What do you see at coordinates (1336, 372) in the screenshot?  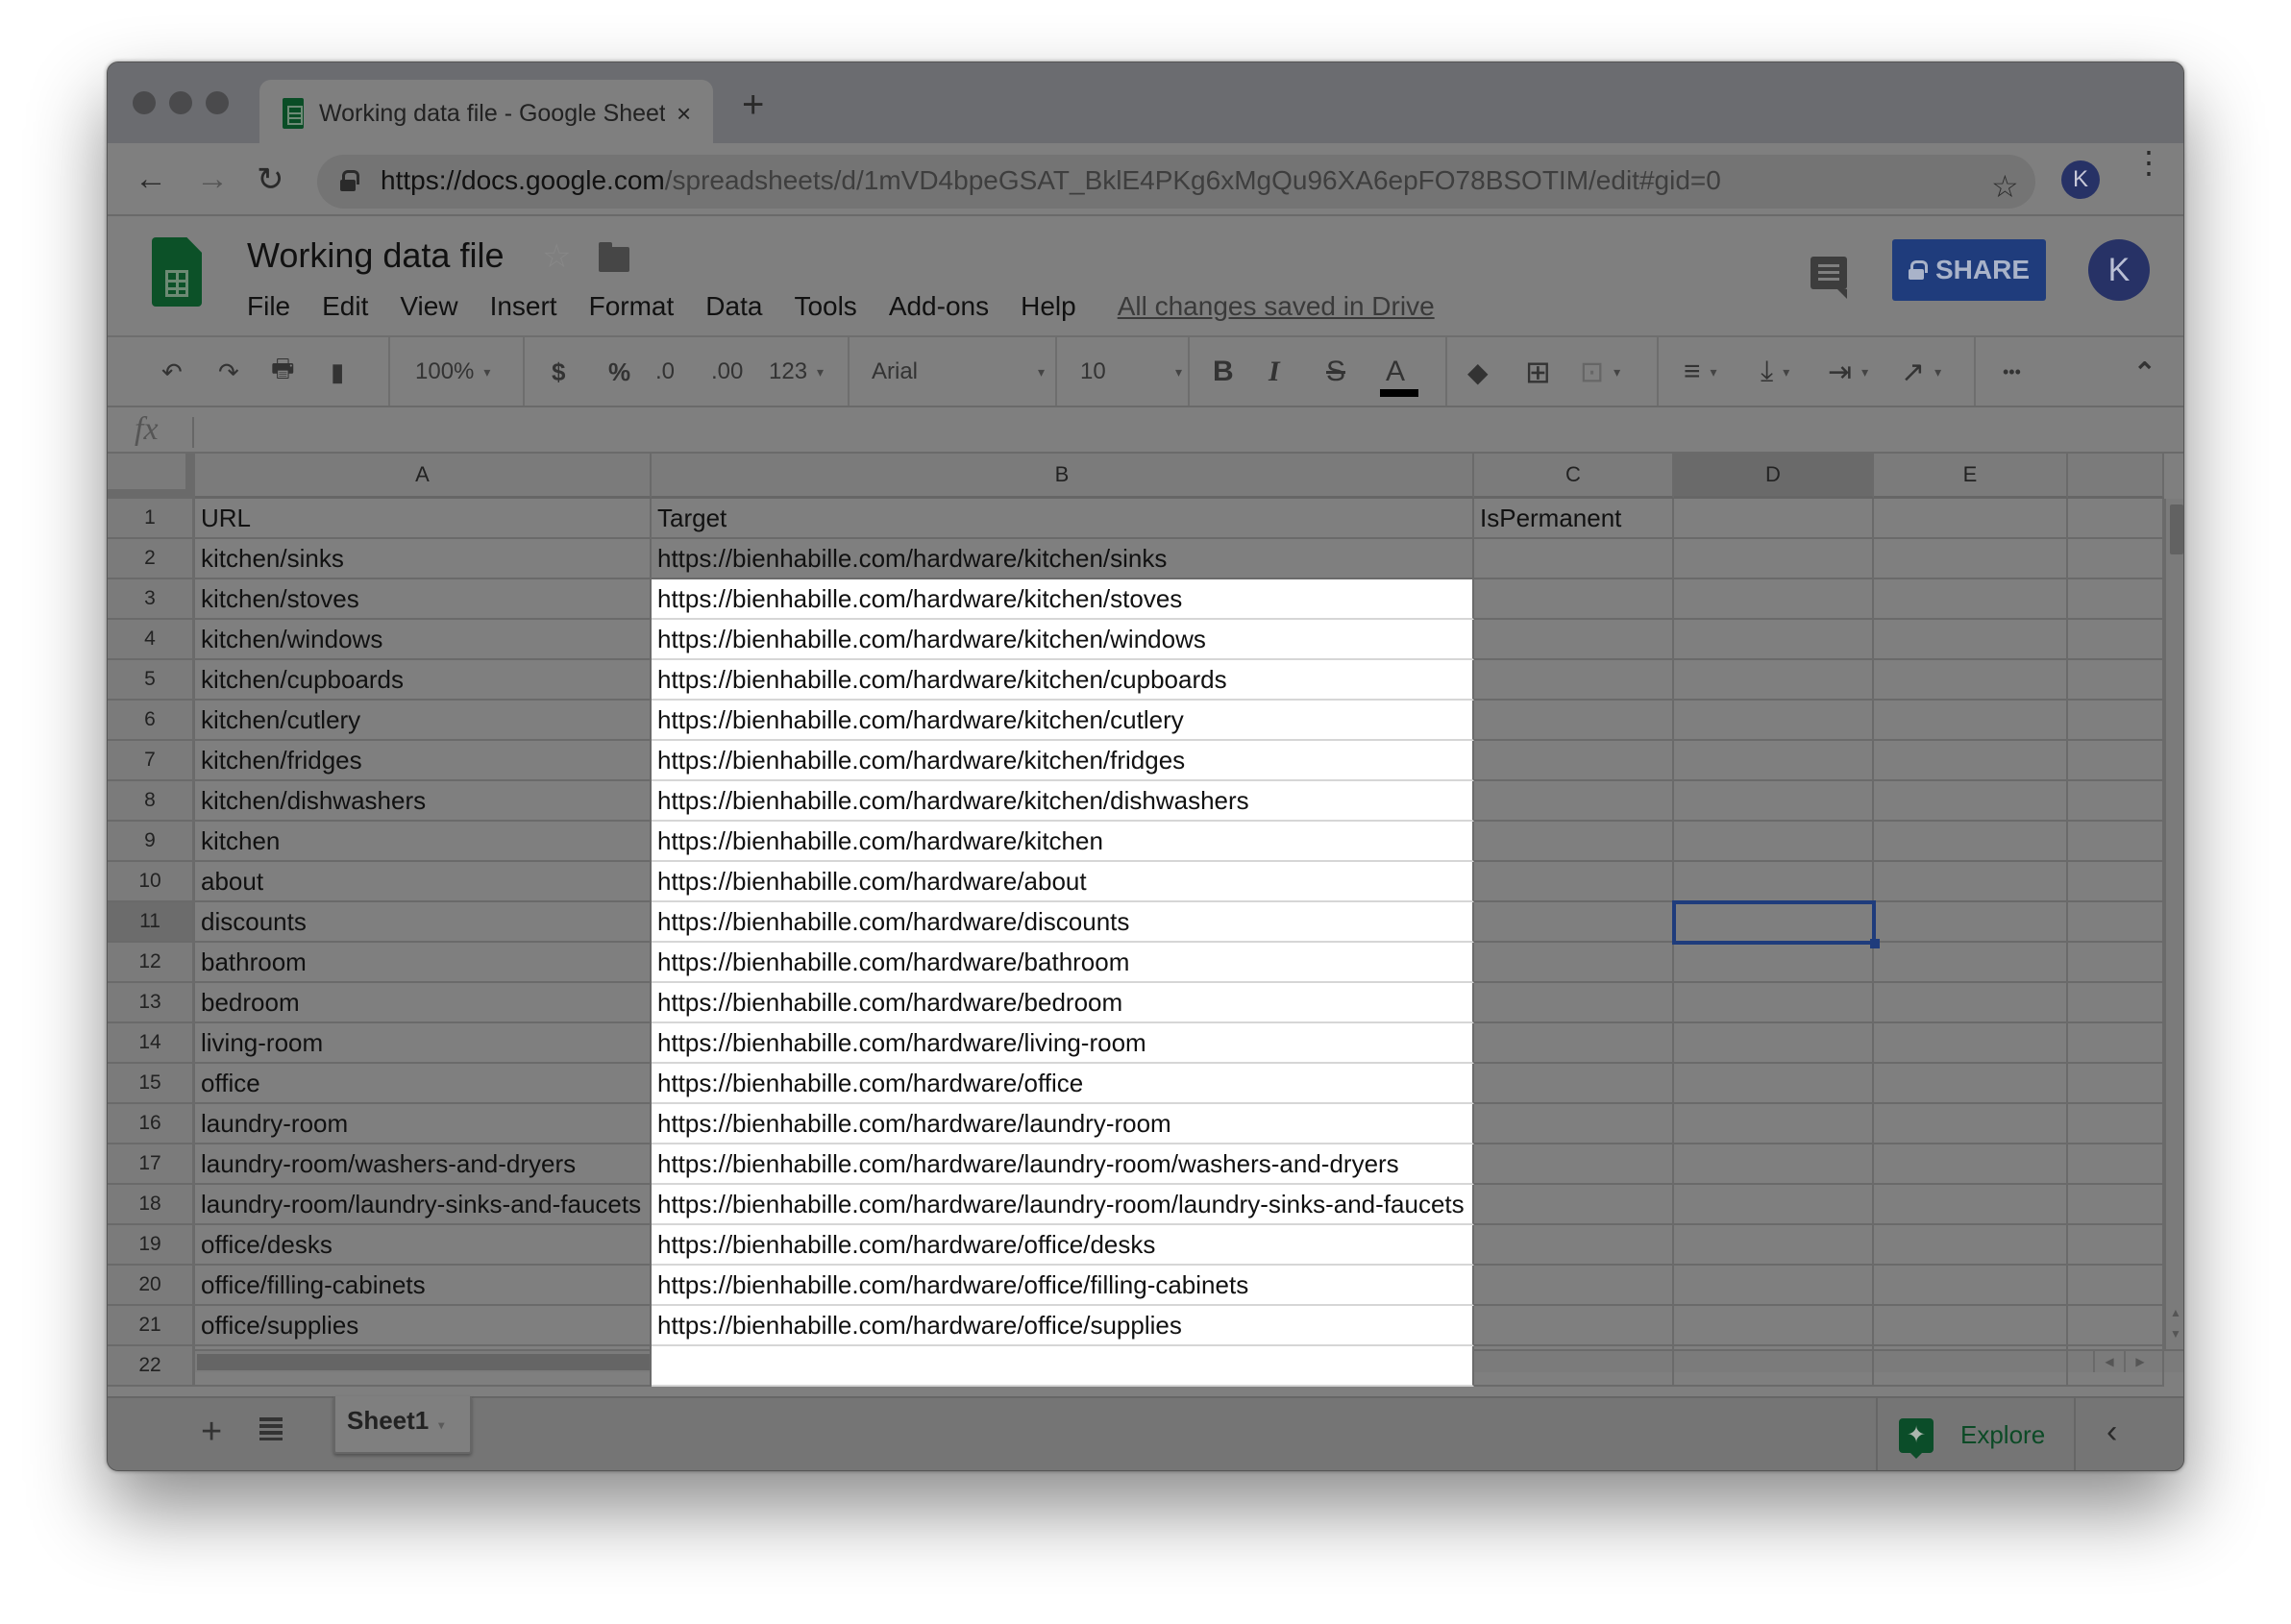 I see `strikethrough-button: S` at bounding box center [1336, 372].